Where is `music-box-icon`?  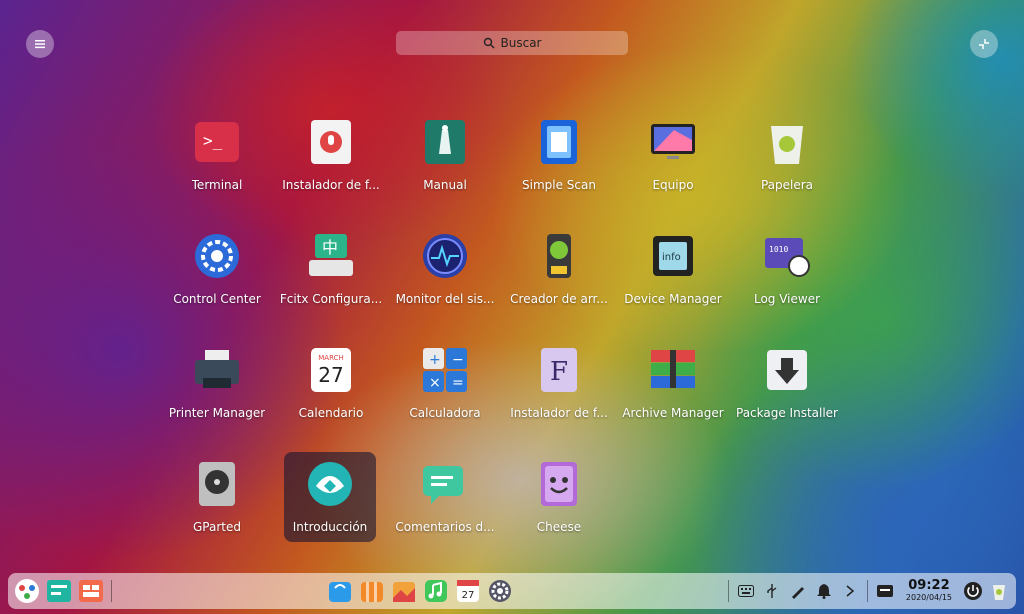
music-box-icon is located at coordinates (371, 592).